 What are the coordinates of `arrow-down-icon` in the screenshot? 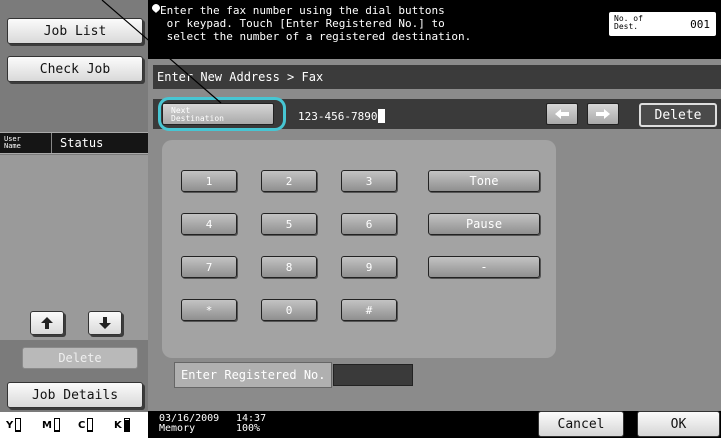 It's located at (105, 323).